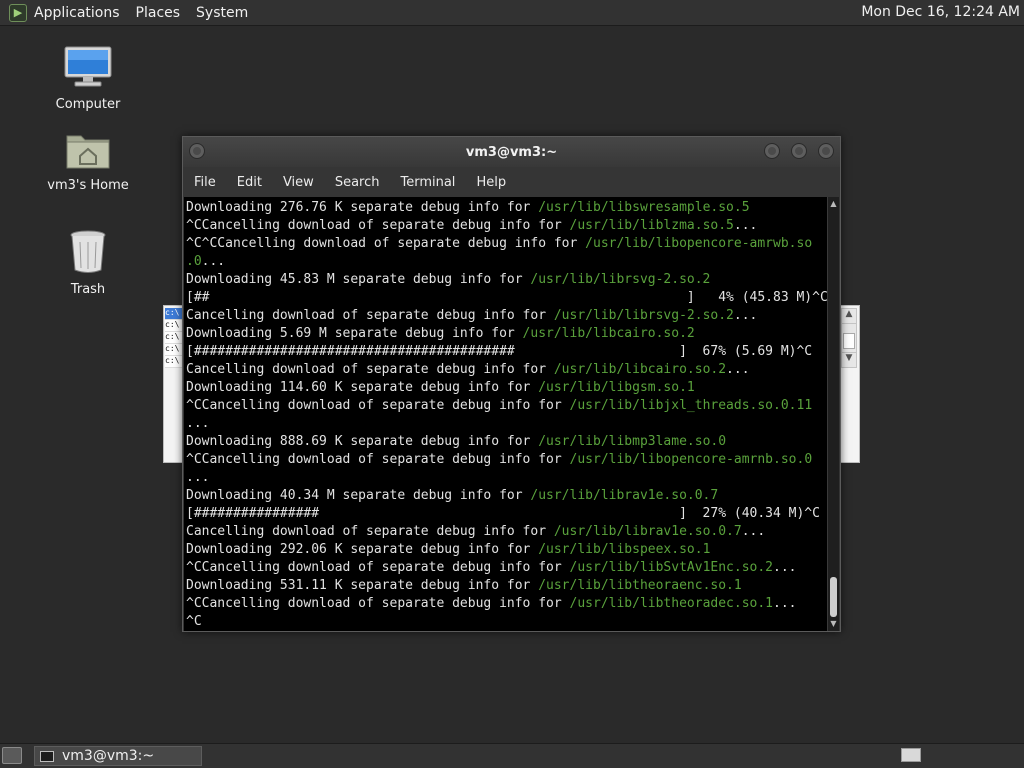 This screenshot has width=1024, height=768. I want to click on desktop-icon-label: Computer, so click(88, 104).